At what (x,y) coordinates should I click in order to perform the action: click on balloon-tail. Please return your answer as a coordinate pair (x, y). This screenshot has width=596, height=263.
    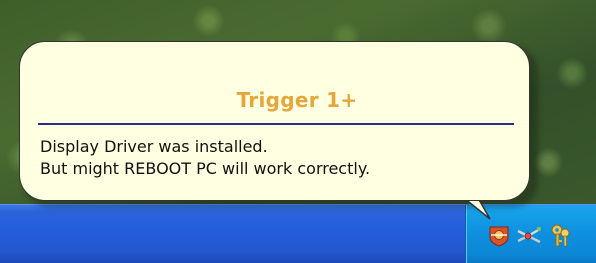
    Looking at the image, I should click on (476, 209).